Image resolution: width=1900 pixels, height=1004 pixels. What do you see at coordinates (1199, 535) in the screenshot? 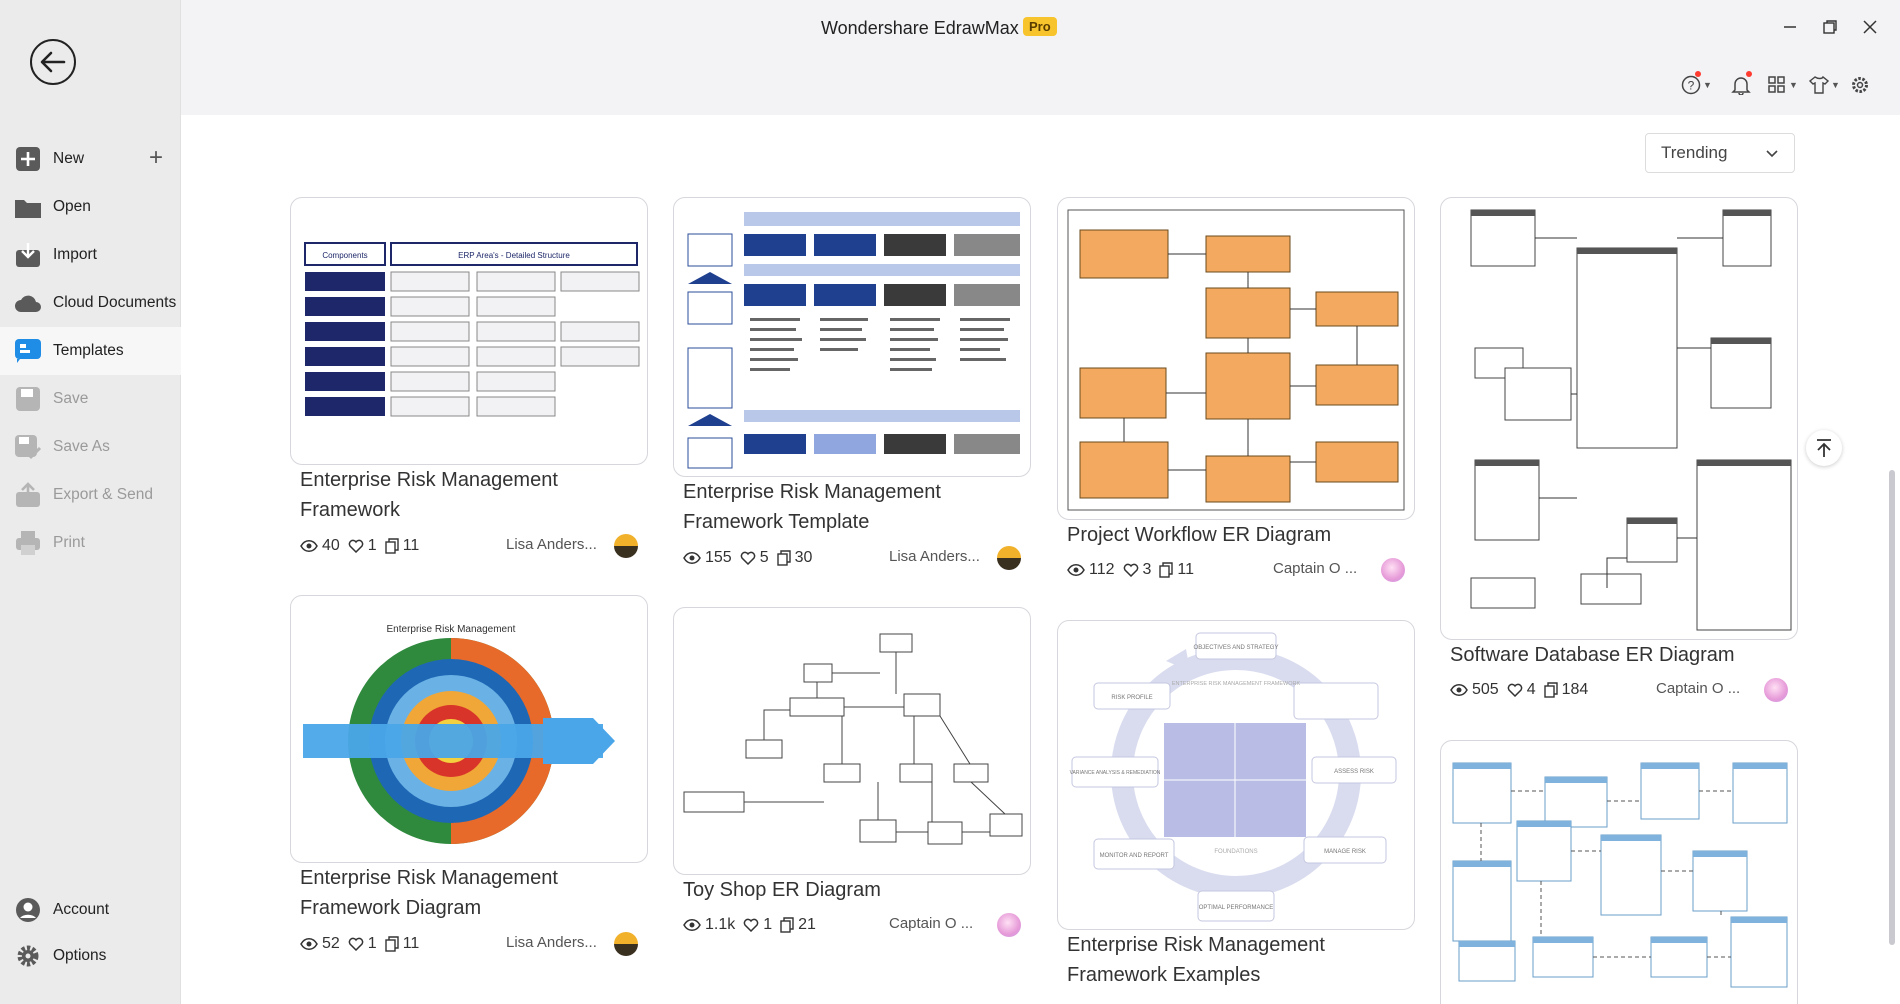
I see `card-title: Project Workflow ER Diagram` at bounding box center [1199, 535].